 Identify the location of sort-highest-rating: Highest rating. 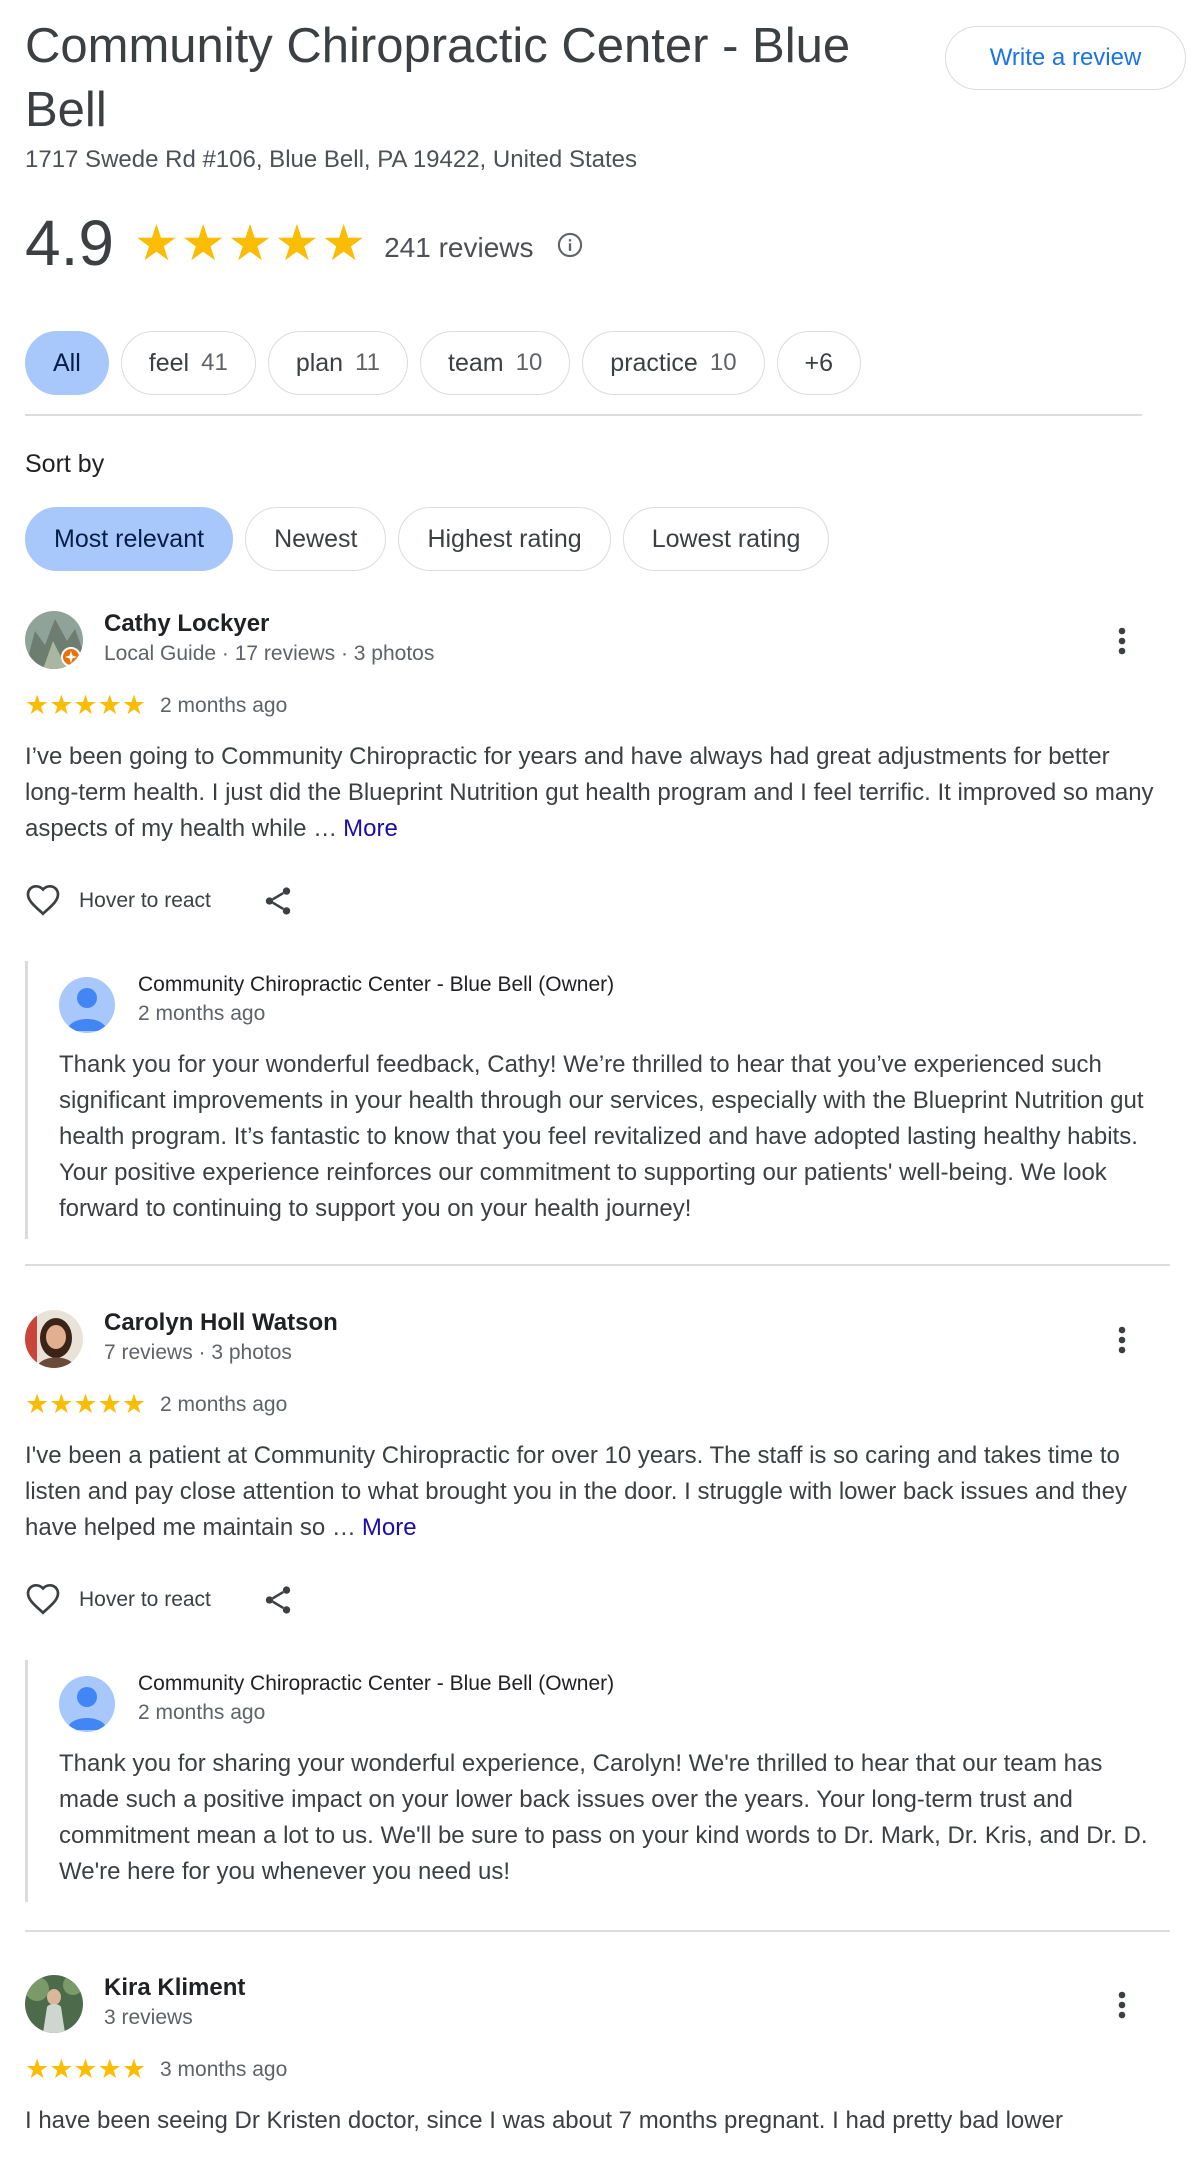
(504, 539).